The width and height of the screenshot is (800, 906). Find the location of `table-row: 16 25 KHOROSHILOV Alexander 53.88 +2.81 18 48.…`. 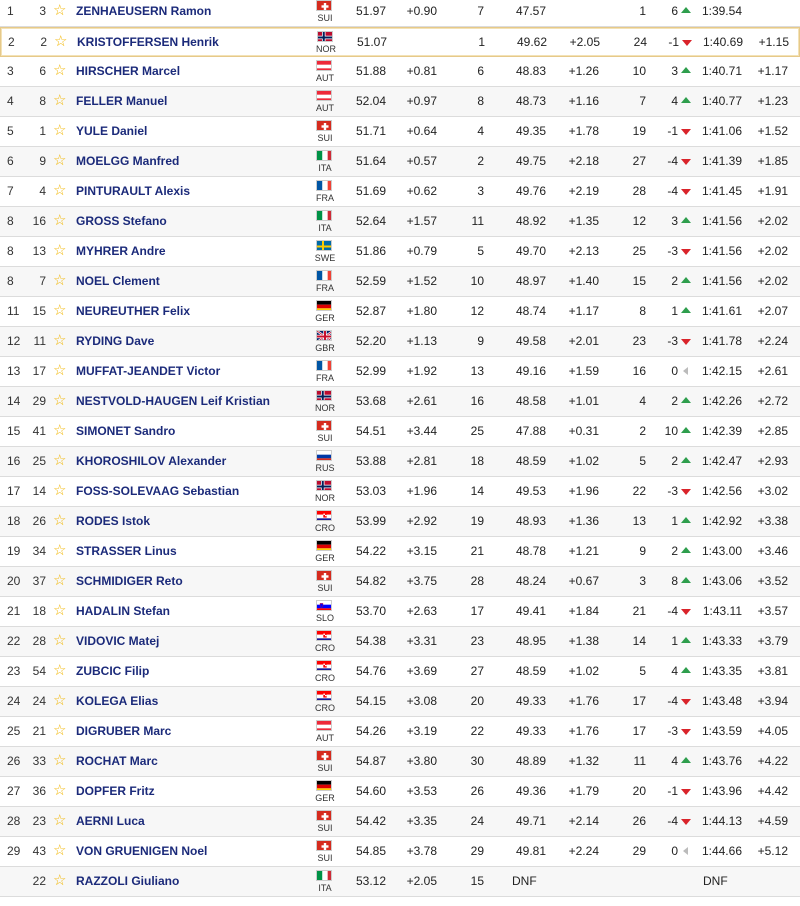

table-row: 16 25 KHOROSHILOV Alexander 53.88 +2.81 18 48.… is located at coordinates (400, 462).